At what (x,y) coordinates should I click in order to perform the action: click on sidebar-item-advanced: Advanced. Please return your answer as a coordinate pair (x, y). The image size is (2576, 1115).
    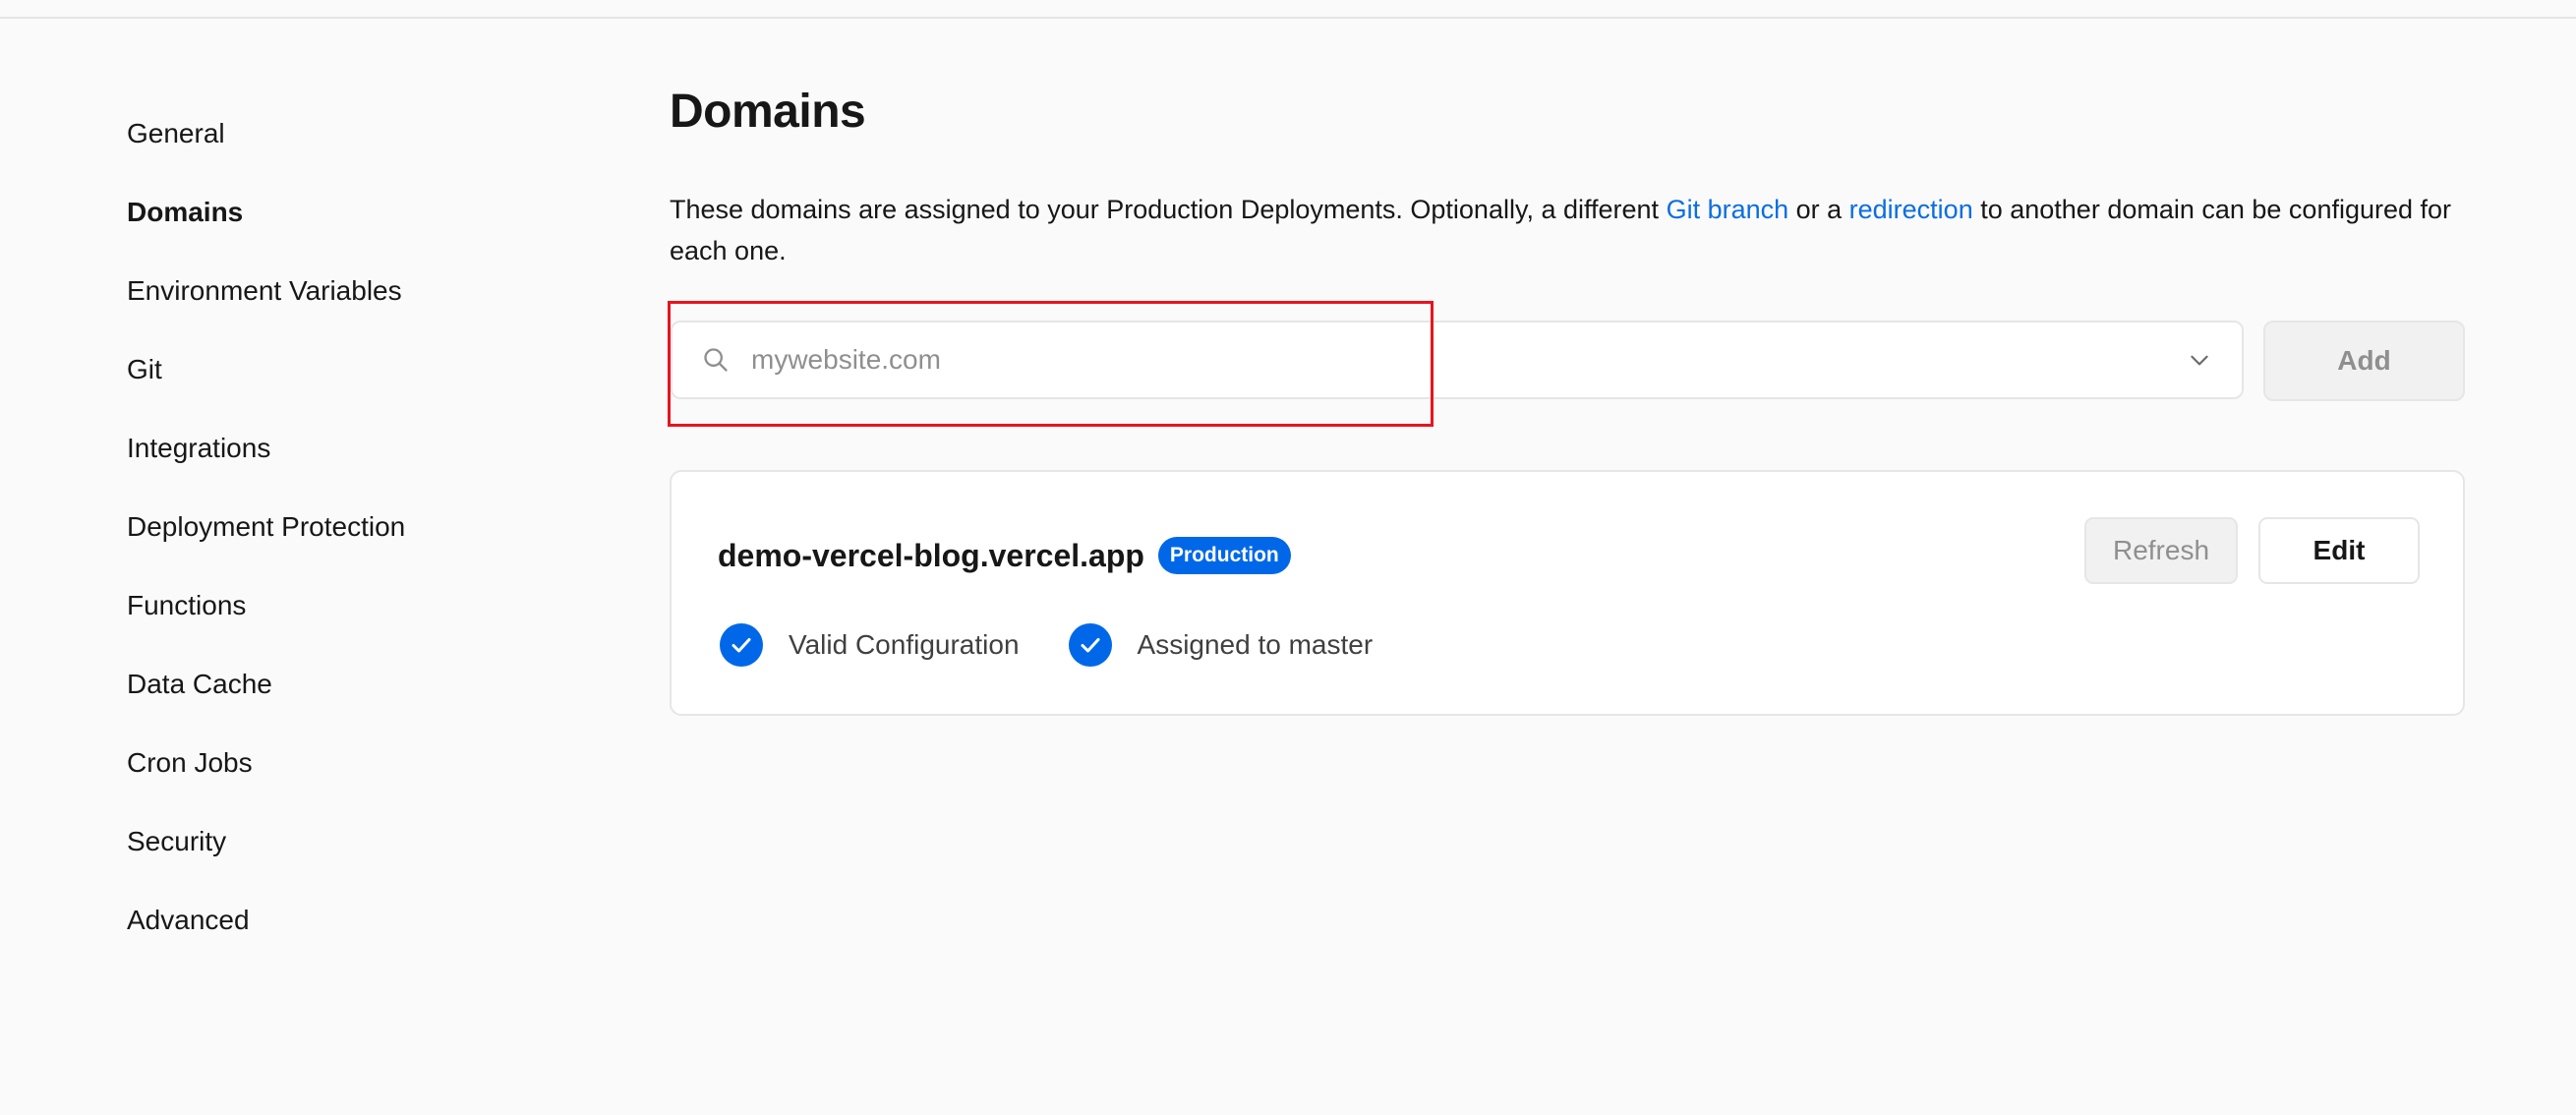
    Looking at the image, I should click on (333, 920).